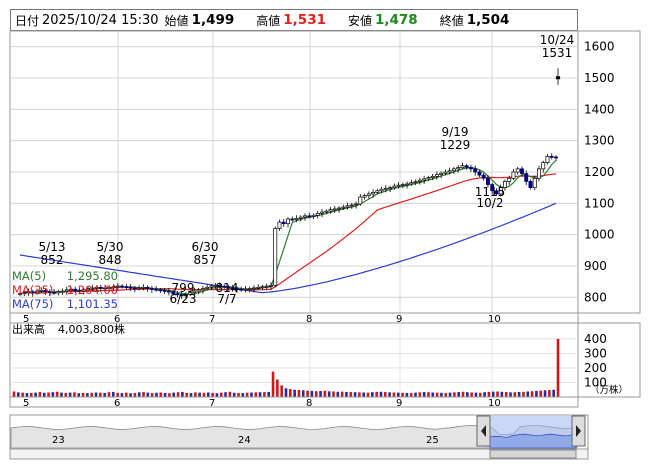  Describe the element at coordinates (595, 266) in the screenshot. I see `price-tick-label: 900` at that location.